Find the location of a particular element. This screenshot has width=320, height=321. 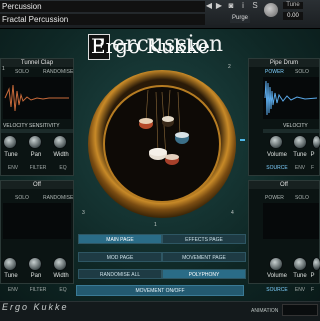

panel-top-right: Pipe Drum POWER SOLO VELOCITY SENS is located at coordinates (284, 117).